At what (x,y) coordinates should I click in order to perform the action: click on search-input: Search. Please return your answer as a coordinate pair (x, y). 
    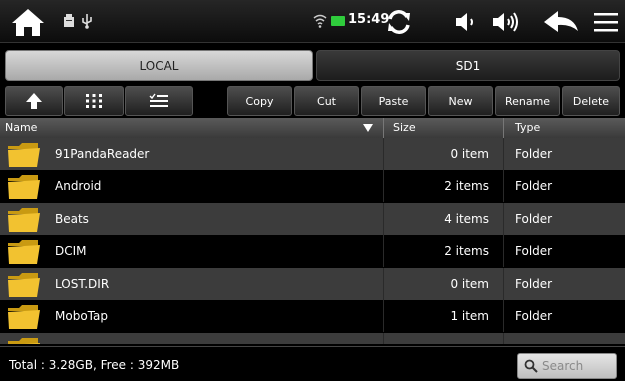
    Looking at the image, I should click on (562, 366).